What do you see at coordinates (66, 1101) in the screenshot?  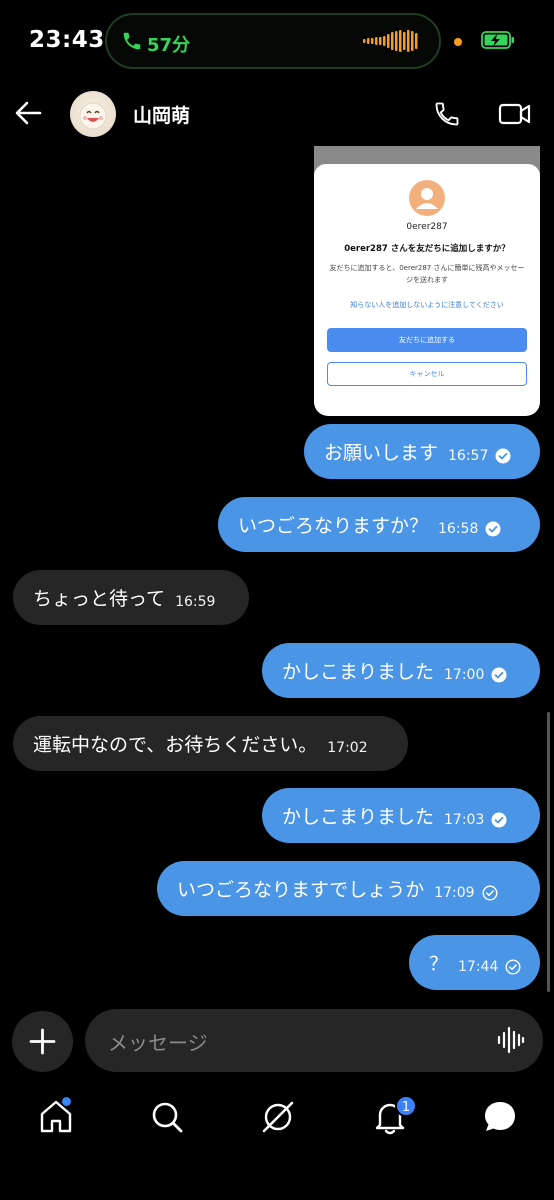 I see `home-unread-dot` at bounding box center [66, 1101].